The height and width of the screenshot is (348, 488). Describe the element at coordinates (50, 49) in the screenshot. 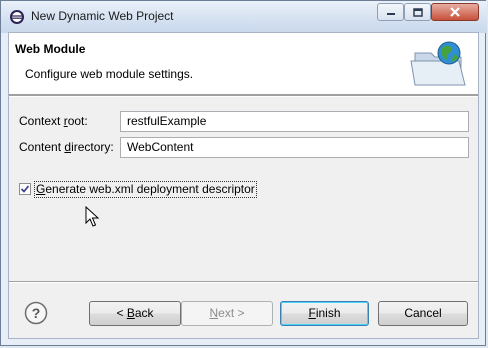

I see `page-title: Web Module` at that location.